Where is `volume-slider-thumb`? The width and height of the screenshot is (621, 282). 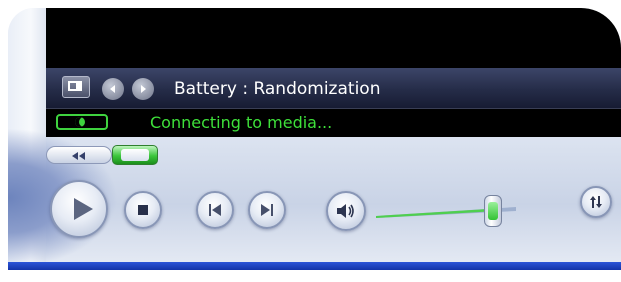
volume-slider-thumb is located at coordinates (493, 211).